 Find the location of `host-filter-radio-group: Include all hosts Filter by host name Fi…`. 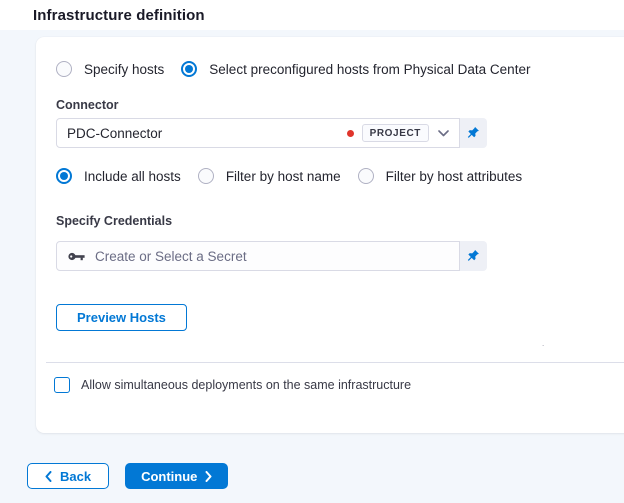

host-filter-radio-group: Include all hosts Filter by host name Fi… is located at coordinates (336, 176).